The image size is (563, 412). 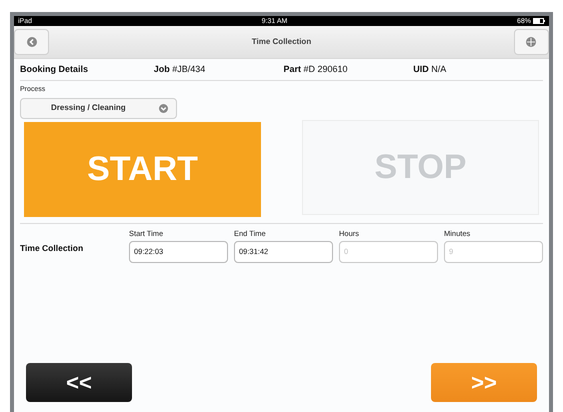 What do you see at coordinates (478, 69) in the screenshot?
I see `booking-field: UID N/A` at bounding box center [478, 69].